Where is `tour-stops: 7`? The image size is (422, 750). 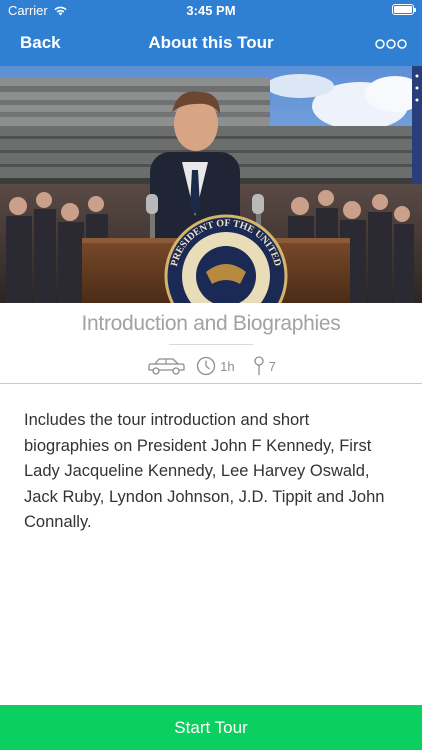
tour-stops: 7 is located at coordinates (264, 366).